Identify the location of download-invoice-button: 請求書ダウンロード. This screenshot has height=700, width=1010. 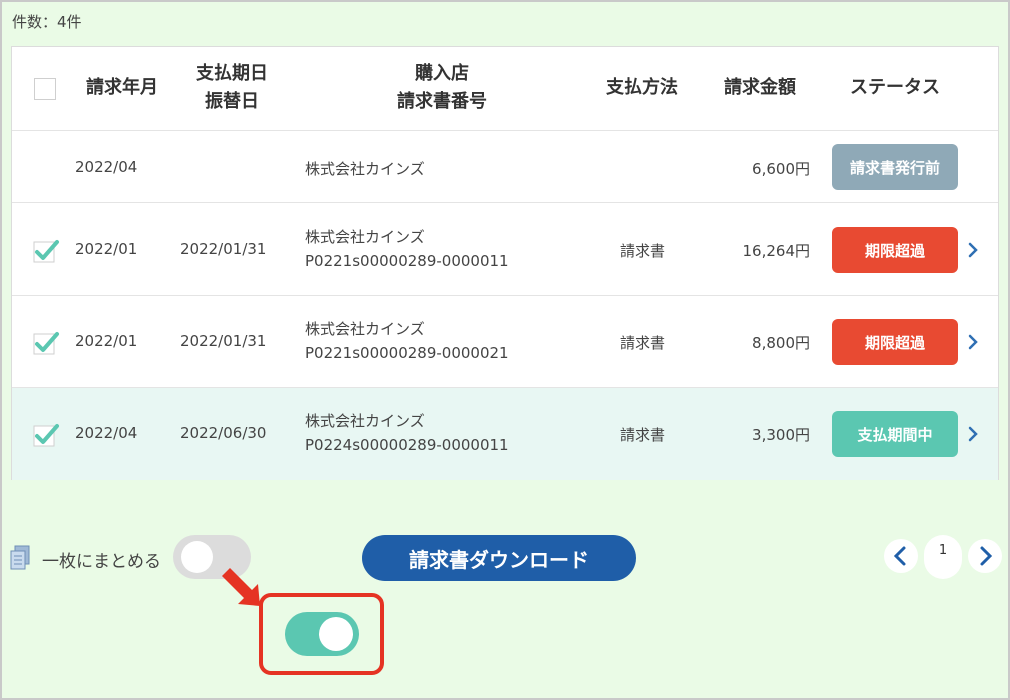
(499, 558).